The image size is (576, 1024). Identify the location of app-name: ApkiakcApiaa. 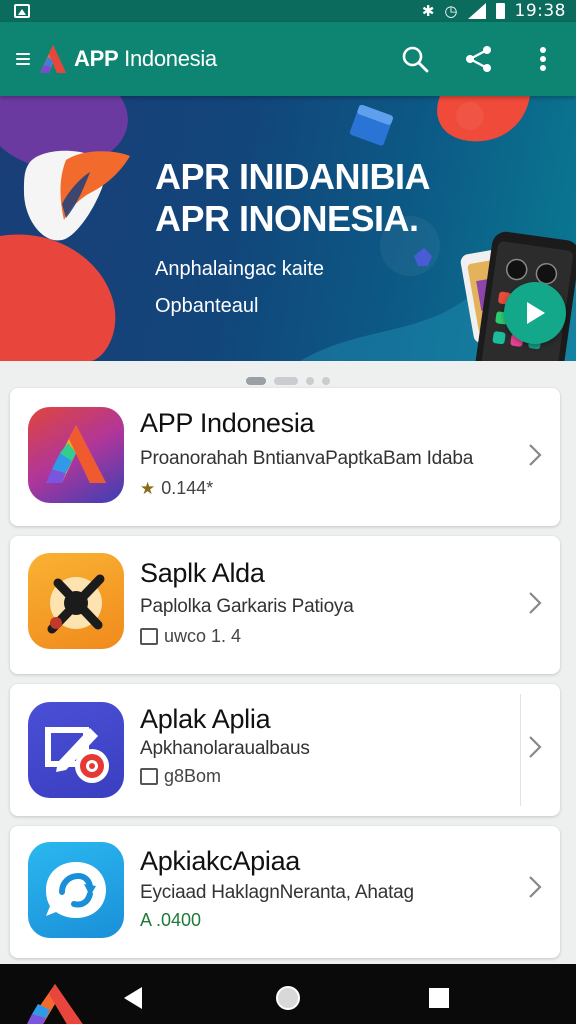
(220, 861).